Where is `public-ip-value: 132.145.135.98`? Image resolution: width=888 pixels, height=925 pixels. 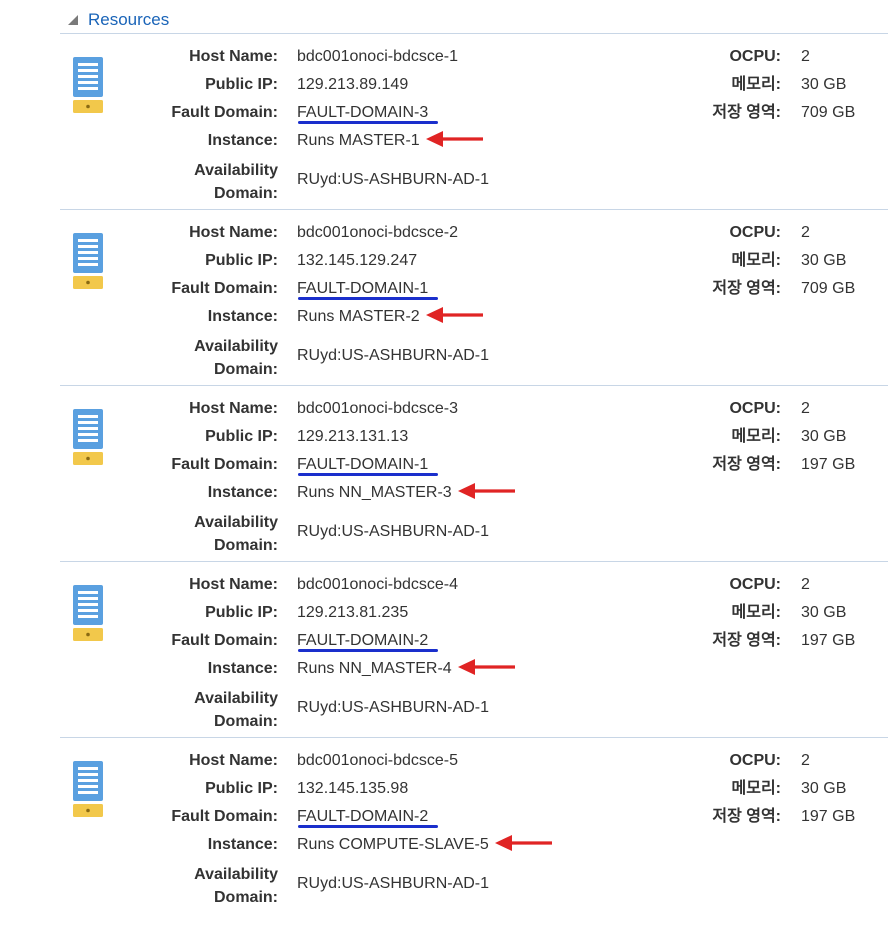
public-ip-value: 132.145.135.98 is located at coordinates (353, 788).